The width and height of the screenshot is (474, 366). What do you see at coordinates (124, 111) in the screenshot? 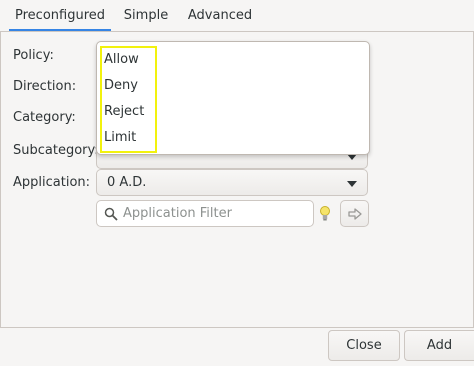
I see `policy-option-reject: Reject` at bounding box center [124, 111].